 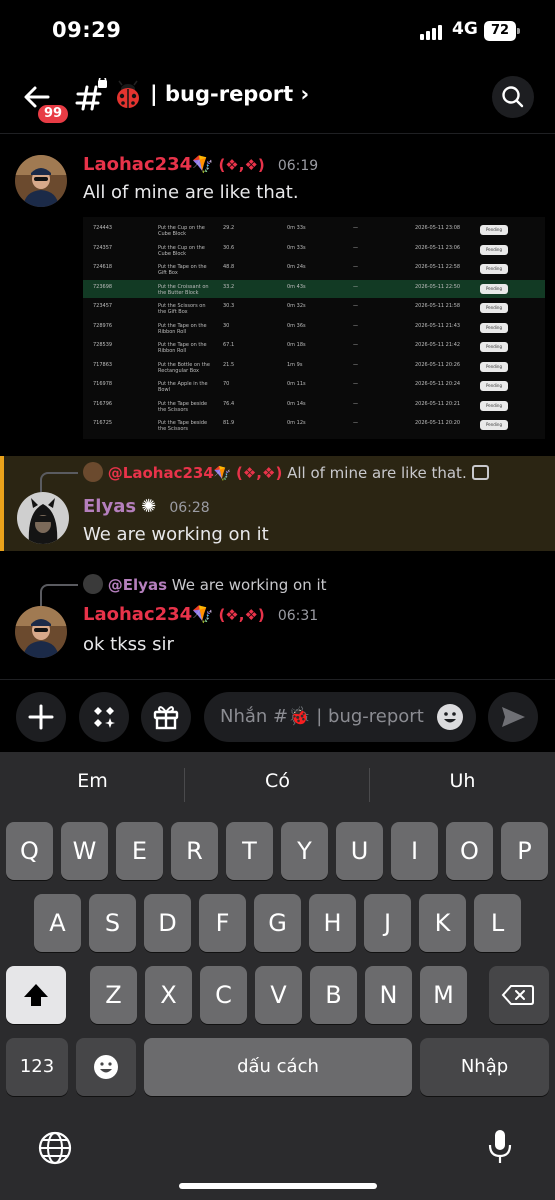 What do you see at coordinates (103, 306) in the screenshot?
I see `table-cell: 723457` at bounding box center [103, 306].